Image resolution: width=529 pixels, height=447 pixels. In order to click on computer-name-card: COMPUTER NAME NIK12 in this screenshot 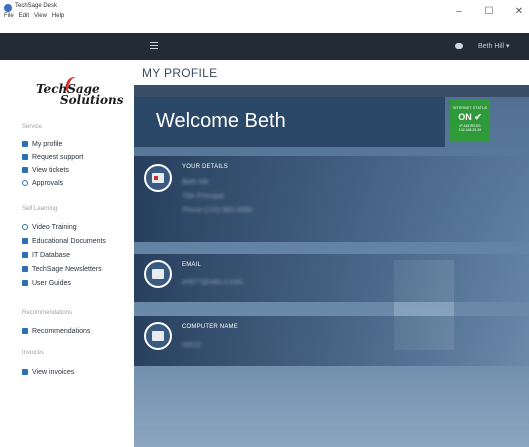, I will do `click(331, 341)`.